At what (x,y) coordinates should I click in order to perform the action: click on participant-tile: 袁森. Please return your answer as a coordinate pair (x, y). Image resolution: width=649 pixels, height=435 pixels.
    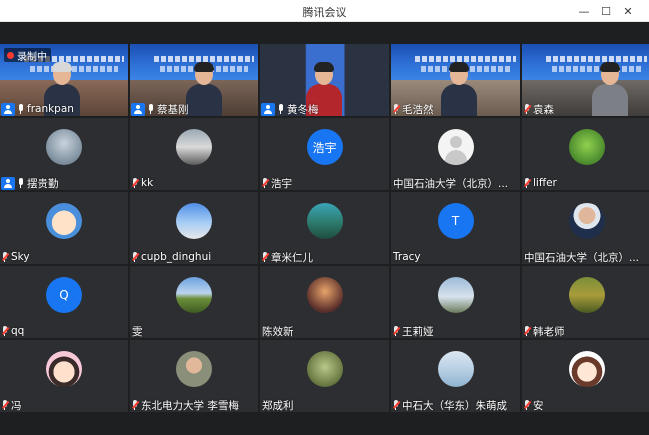
    Looking at the image, I should click on (585, 80).